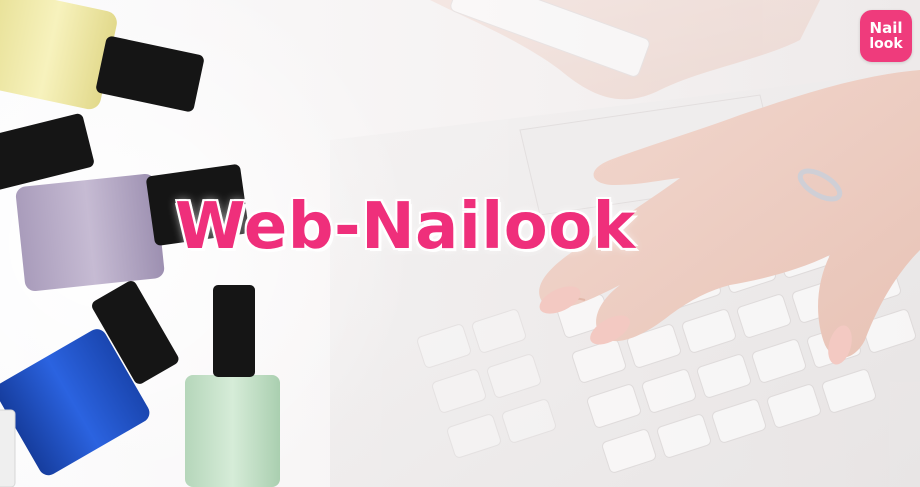  Describe the element at coordinates (886, 44) in the screenshot. I see `logo-text-line2: look` at that location.